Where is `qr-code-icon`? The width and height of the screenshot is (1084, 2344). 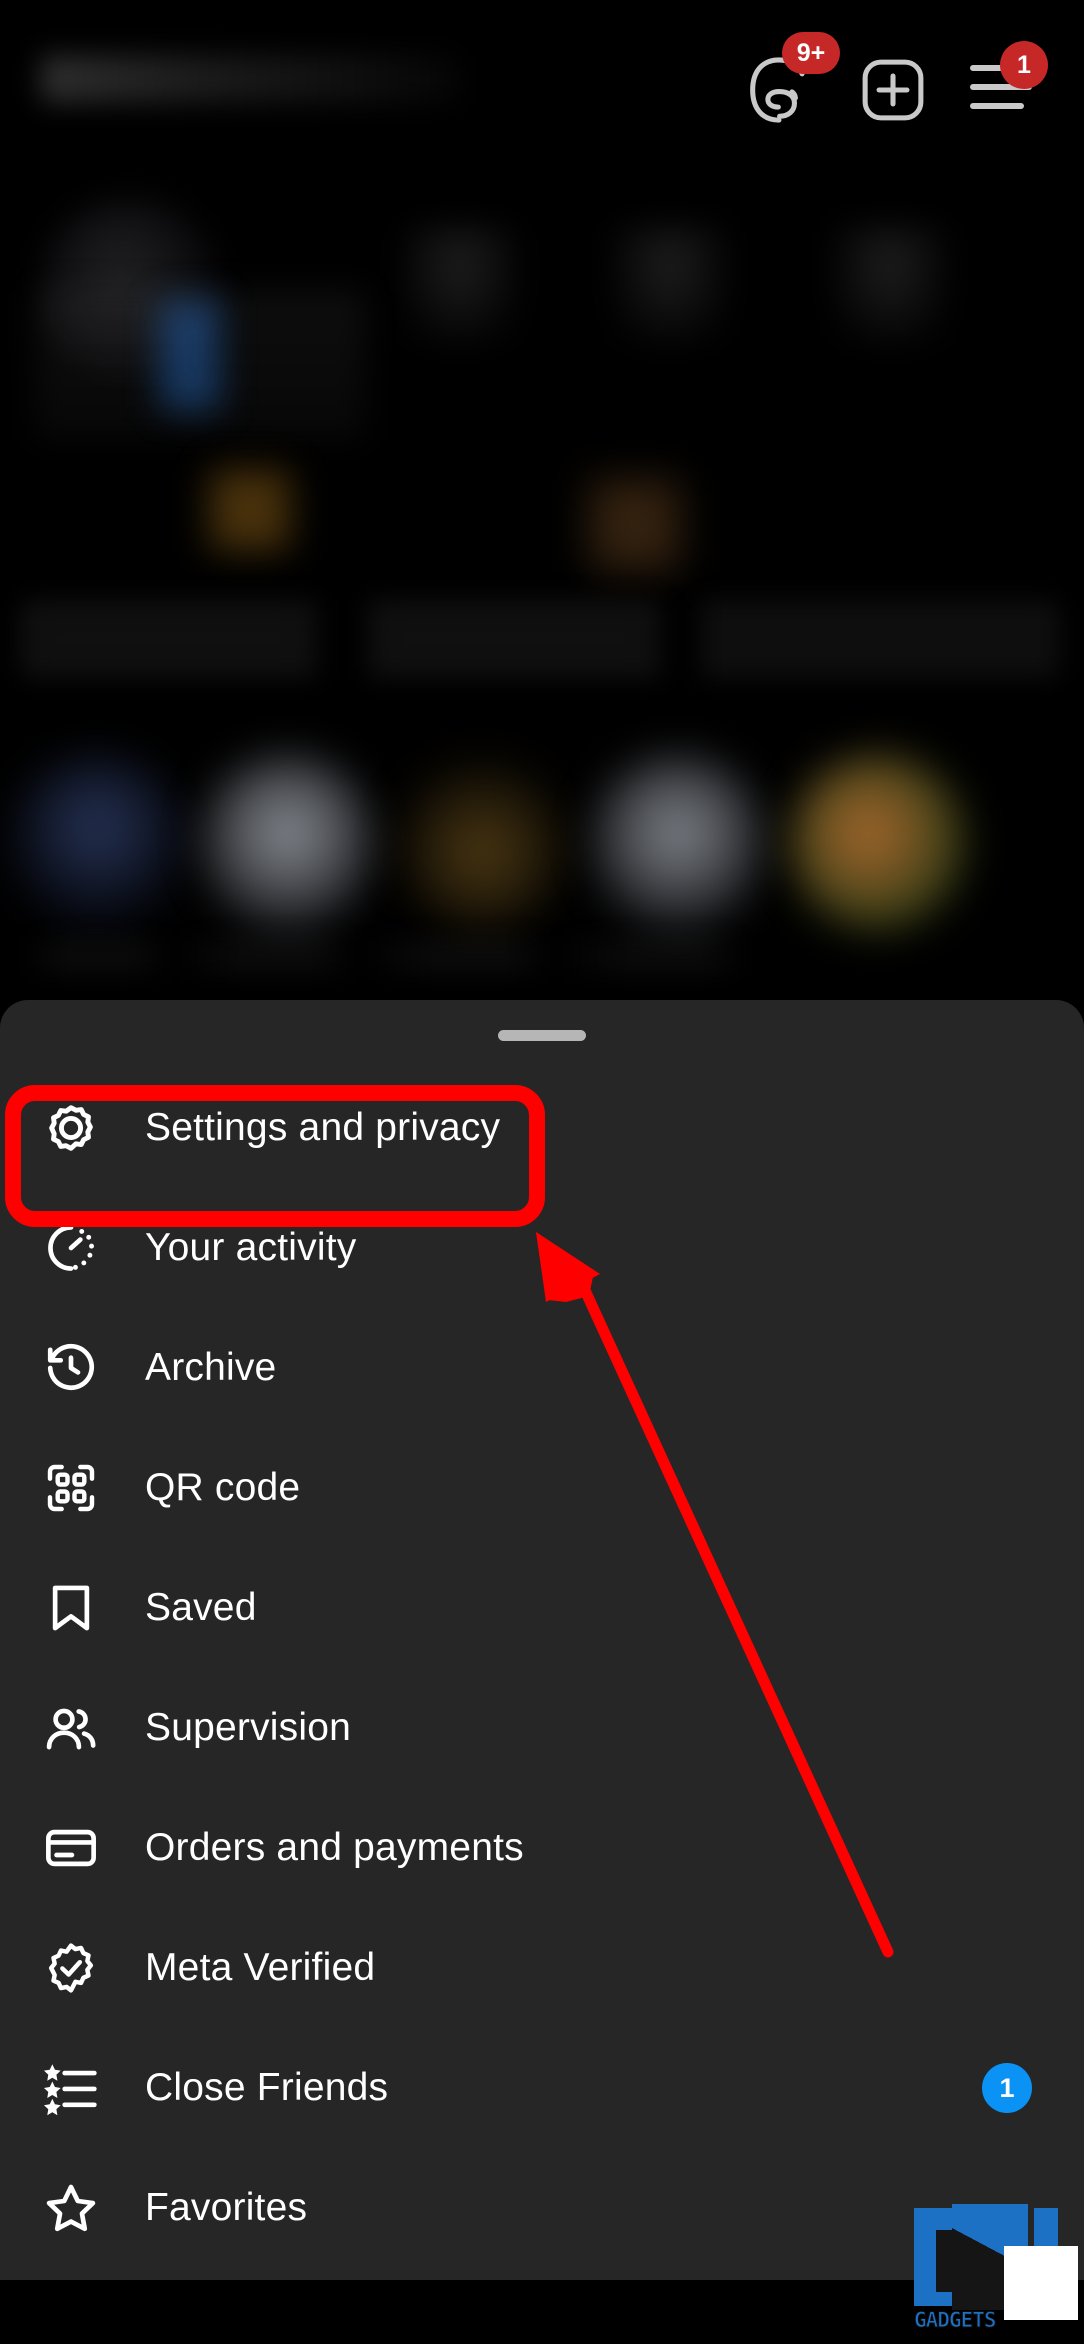
qr-code-icon is located at coordinates (71, 1488).